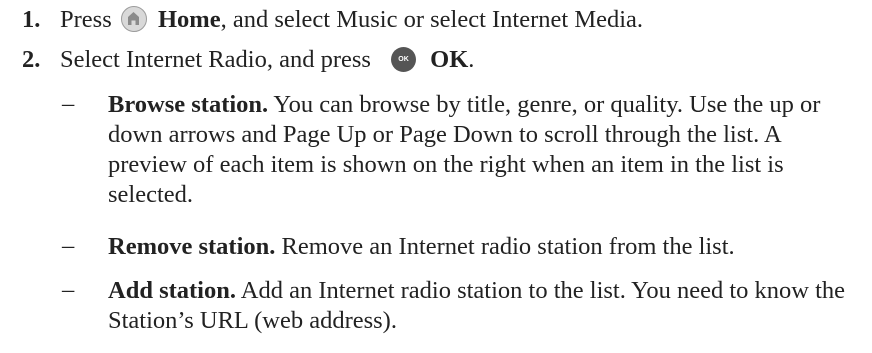 The image size is (872, 353). What do you see at coordinates (215, 59) in the screenshot?
I see `step-text-before: Select Internet Radio, and press` at bounding box center [215, 59].